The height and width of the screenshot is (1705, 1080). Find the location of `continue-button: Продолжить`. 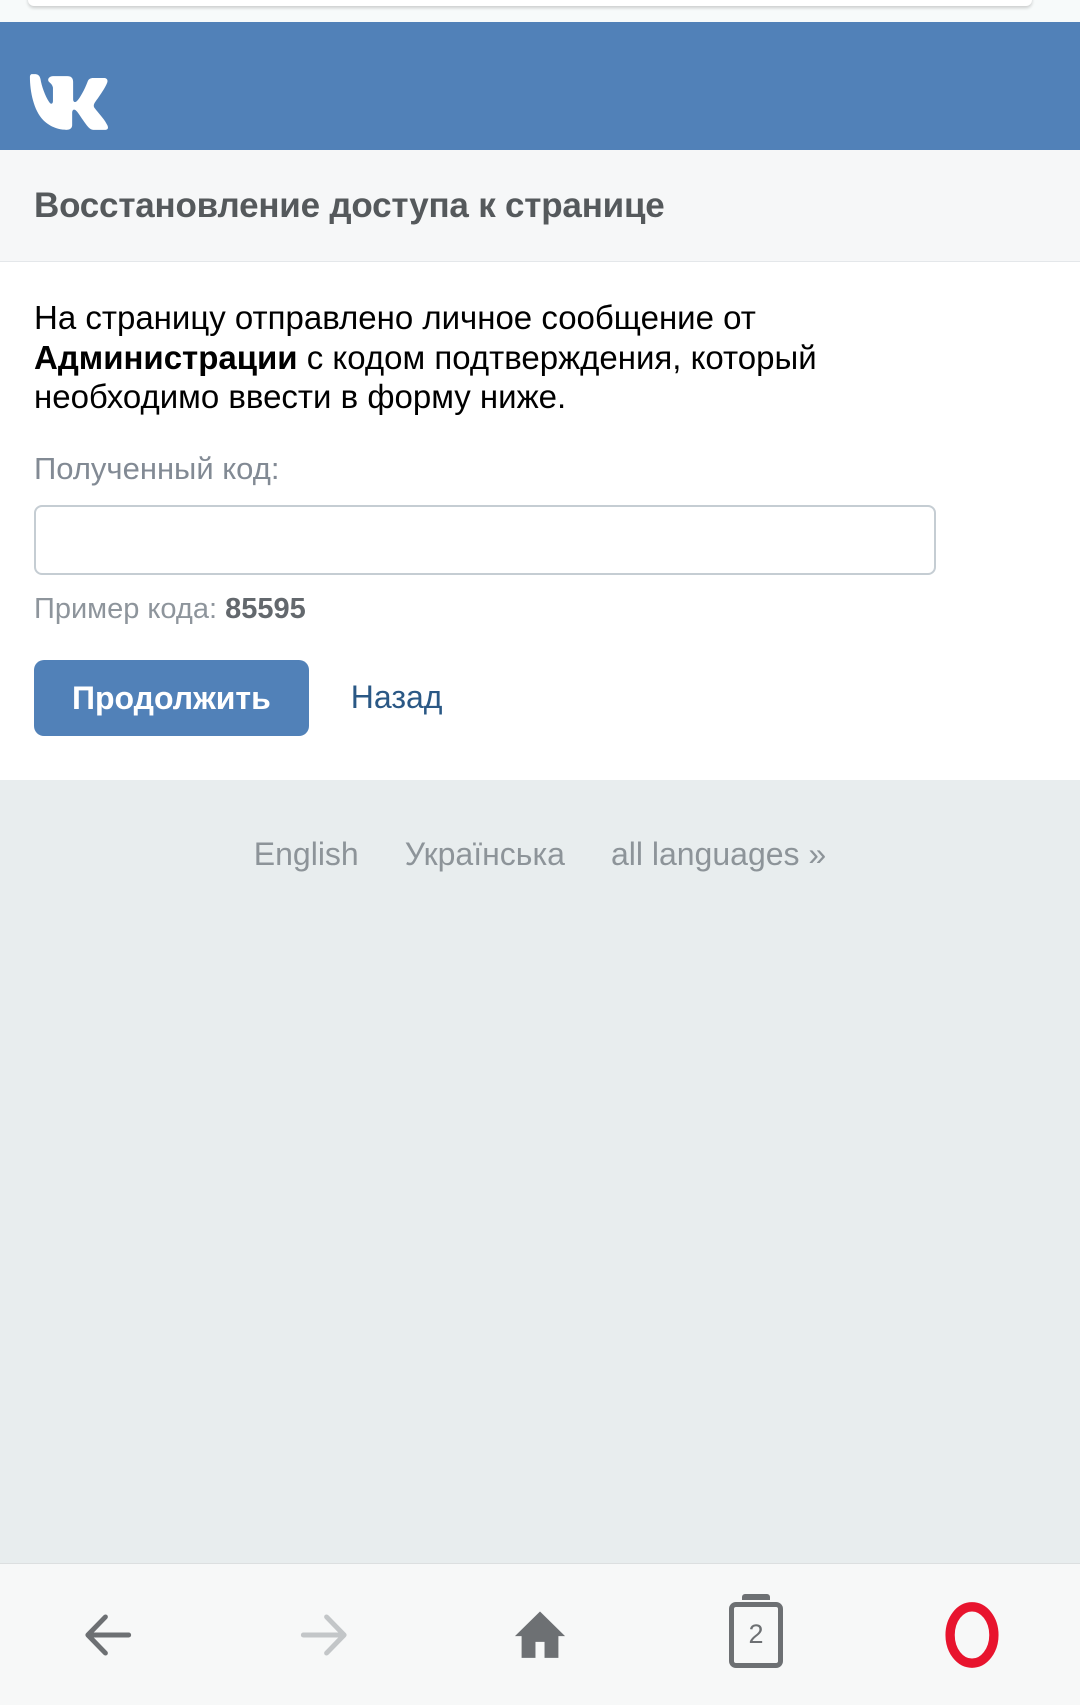

continue-button: Продолжить is located at coordinates (171, 697).